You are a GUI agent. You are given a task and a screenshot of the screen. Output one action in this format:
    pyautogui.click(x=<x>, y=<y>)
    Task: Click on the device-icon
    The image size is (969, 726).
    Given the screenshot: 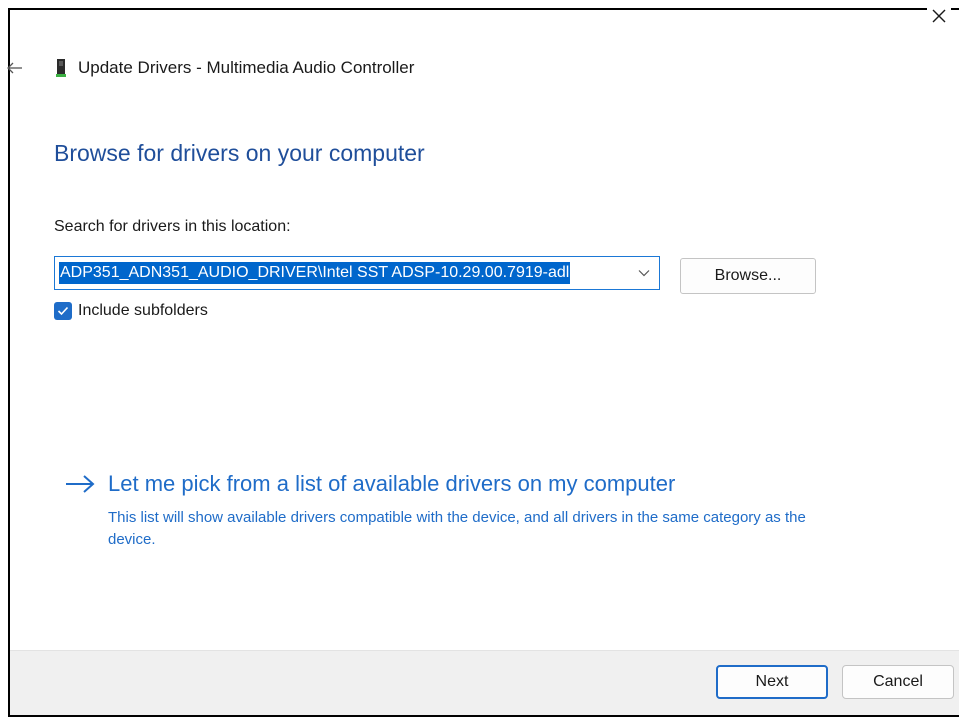 What is the action you would take?
    pyautogui.click(x=61, y=68)
    